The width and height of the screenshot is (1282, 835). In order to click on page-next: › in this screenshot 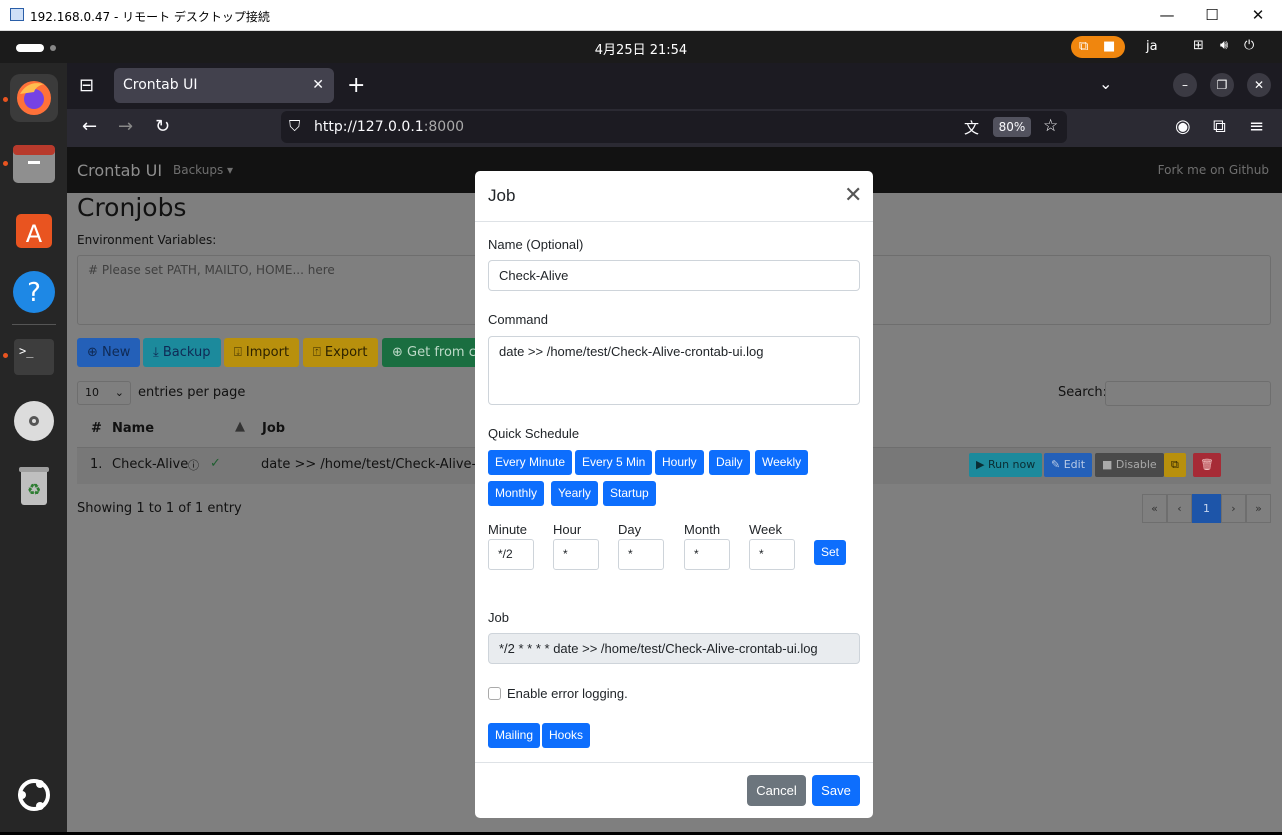, I will do `click(1233, 508)`.